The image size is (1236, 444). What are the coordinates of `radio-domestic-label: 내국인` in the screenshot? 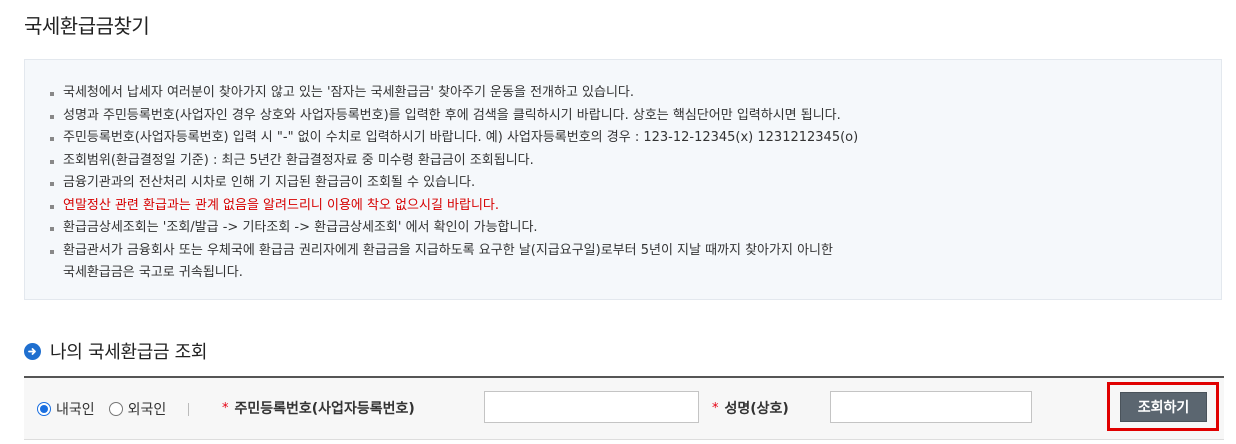 It's located at (75, 409).